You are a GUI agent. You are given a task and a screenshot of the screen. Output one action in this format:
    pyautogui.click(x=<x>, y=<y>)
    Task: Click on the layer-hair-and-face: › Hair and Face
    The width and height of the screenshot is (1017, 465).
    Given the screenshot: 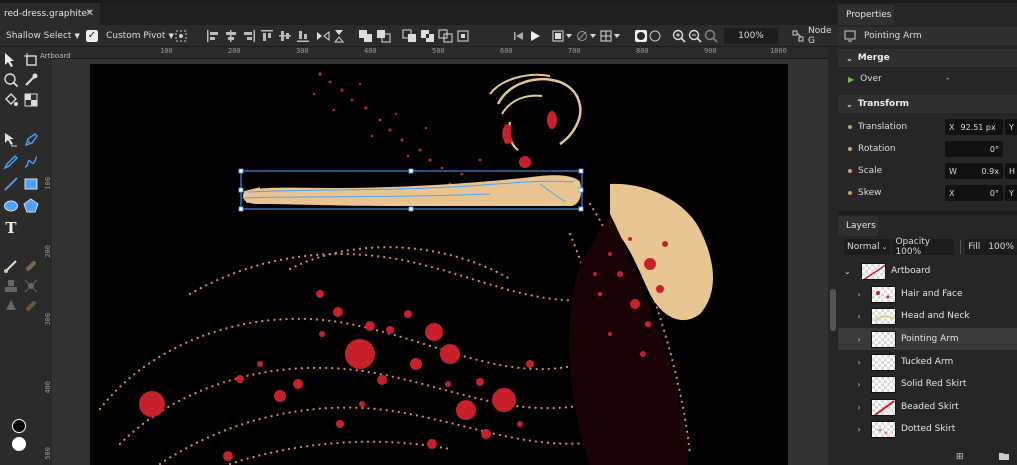 What is the action you would take?
    pyautogui.click(x=927, y=294)
    